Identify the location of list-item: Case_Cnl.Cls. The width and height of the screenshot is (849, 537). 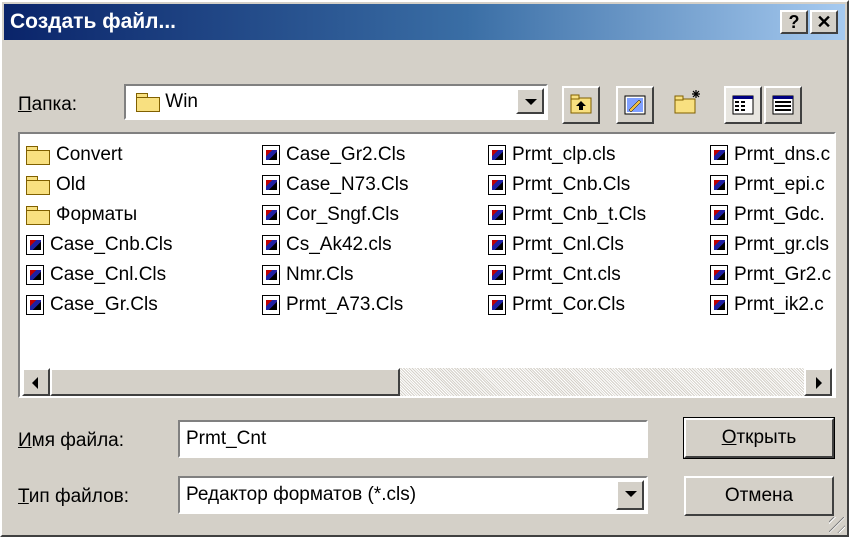
(99, 275).